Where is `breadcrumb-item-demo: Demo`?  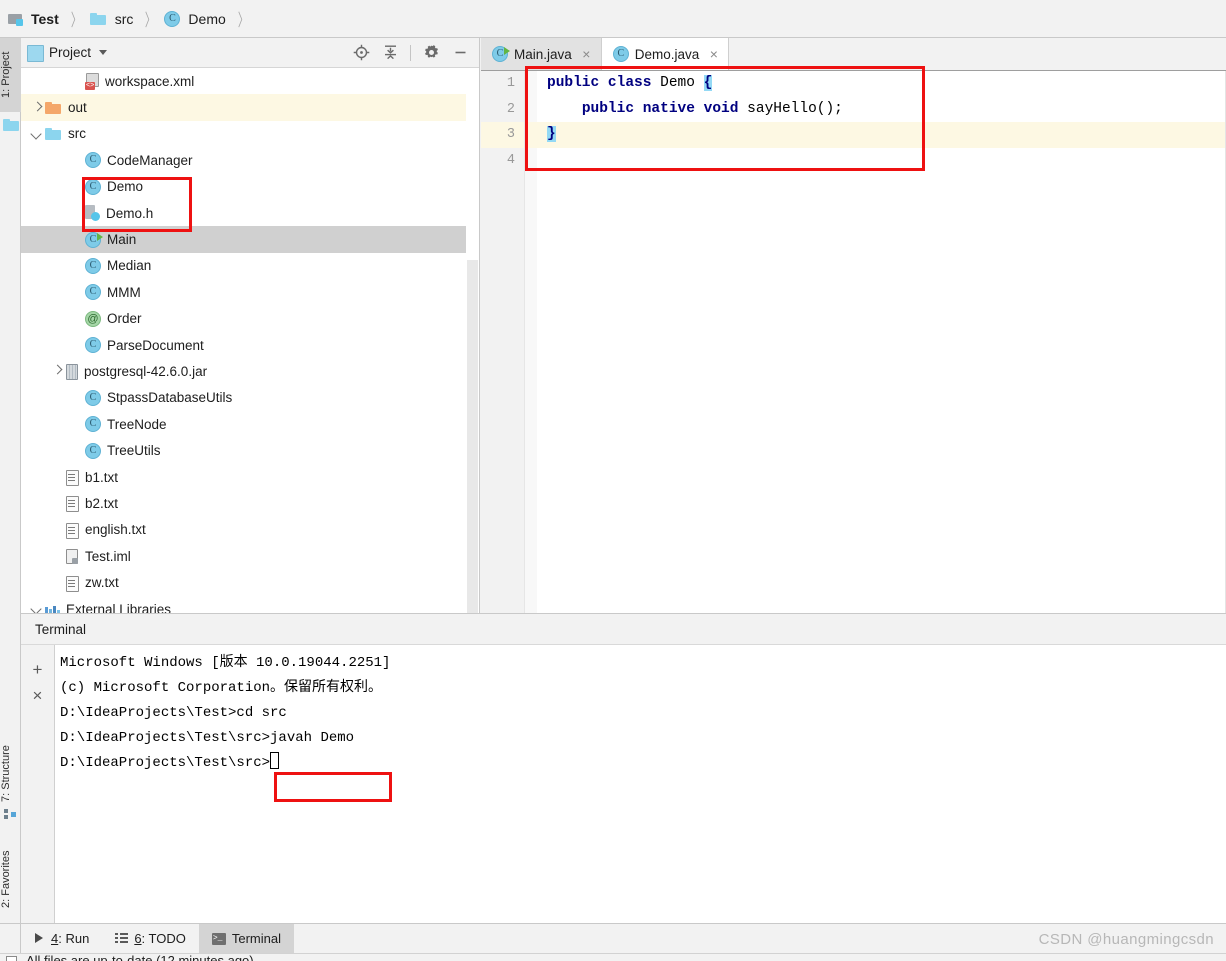 breadcrumb-item-demo: Demo is located at coordinates (195, 18).